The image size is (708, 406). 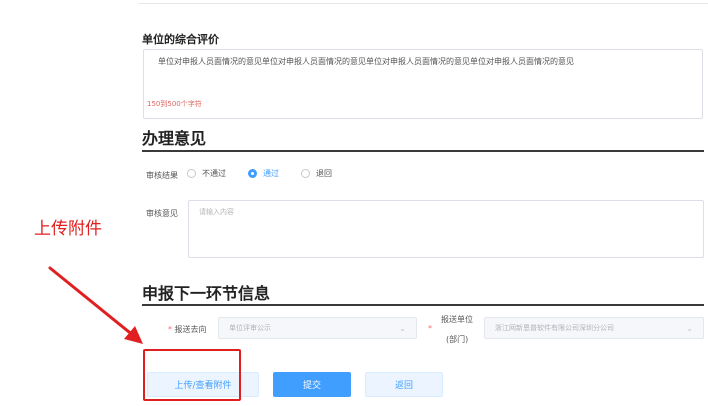 I want to click on annotation-highlight-box, so click(x=192, y=375).